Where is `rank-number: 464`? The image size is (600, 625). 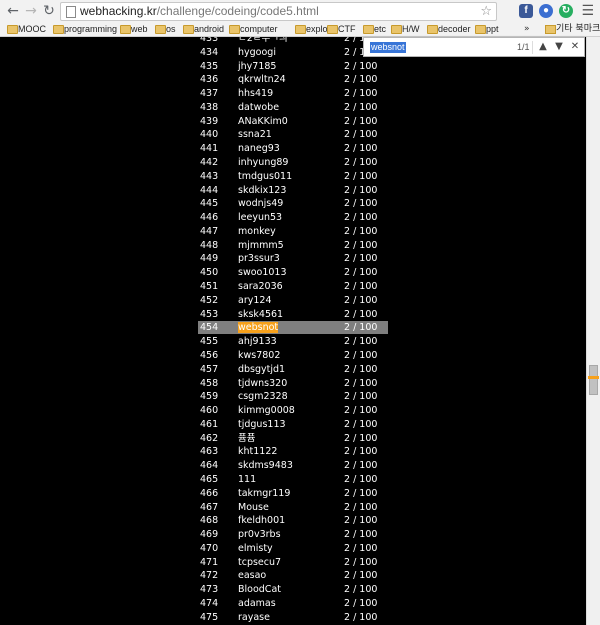 rank-number: 464 is located at coordinates (209, 466).